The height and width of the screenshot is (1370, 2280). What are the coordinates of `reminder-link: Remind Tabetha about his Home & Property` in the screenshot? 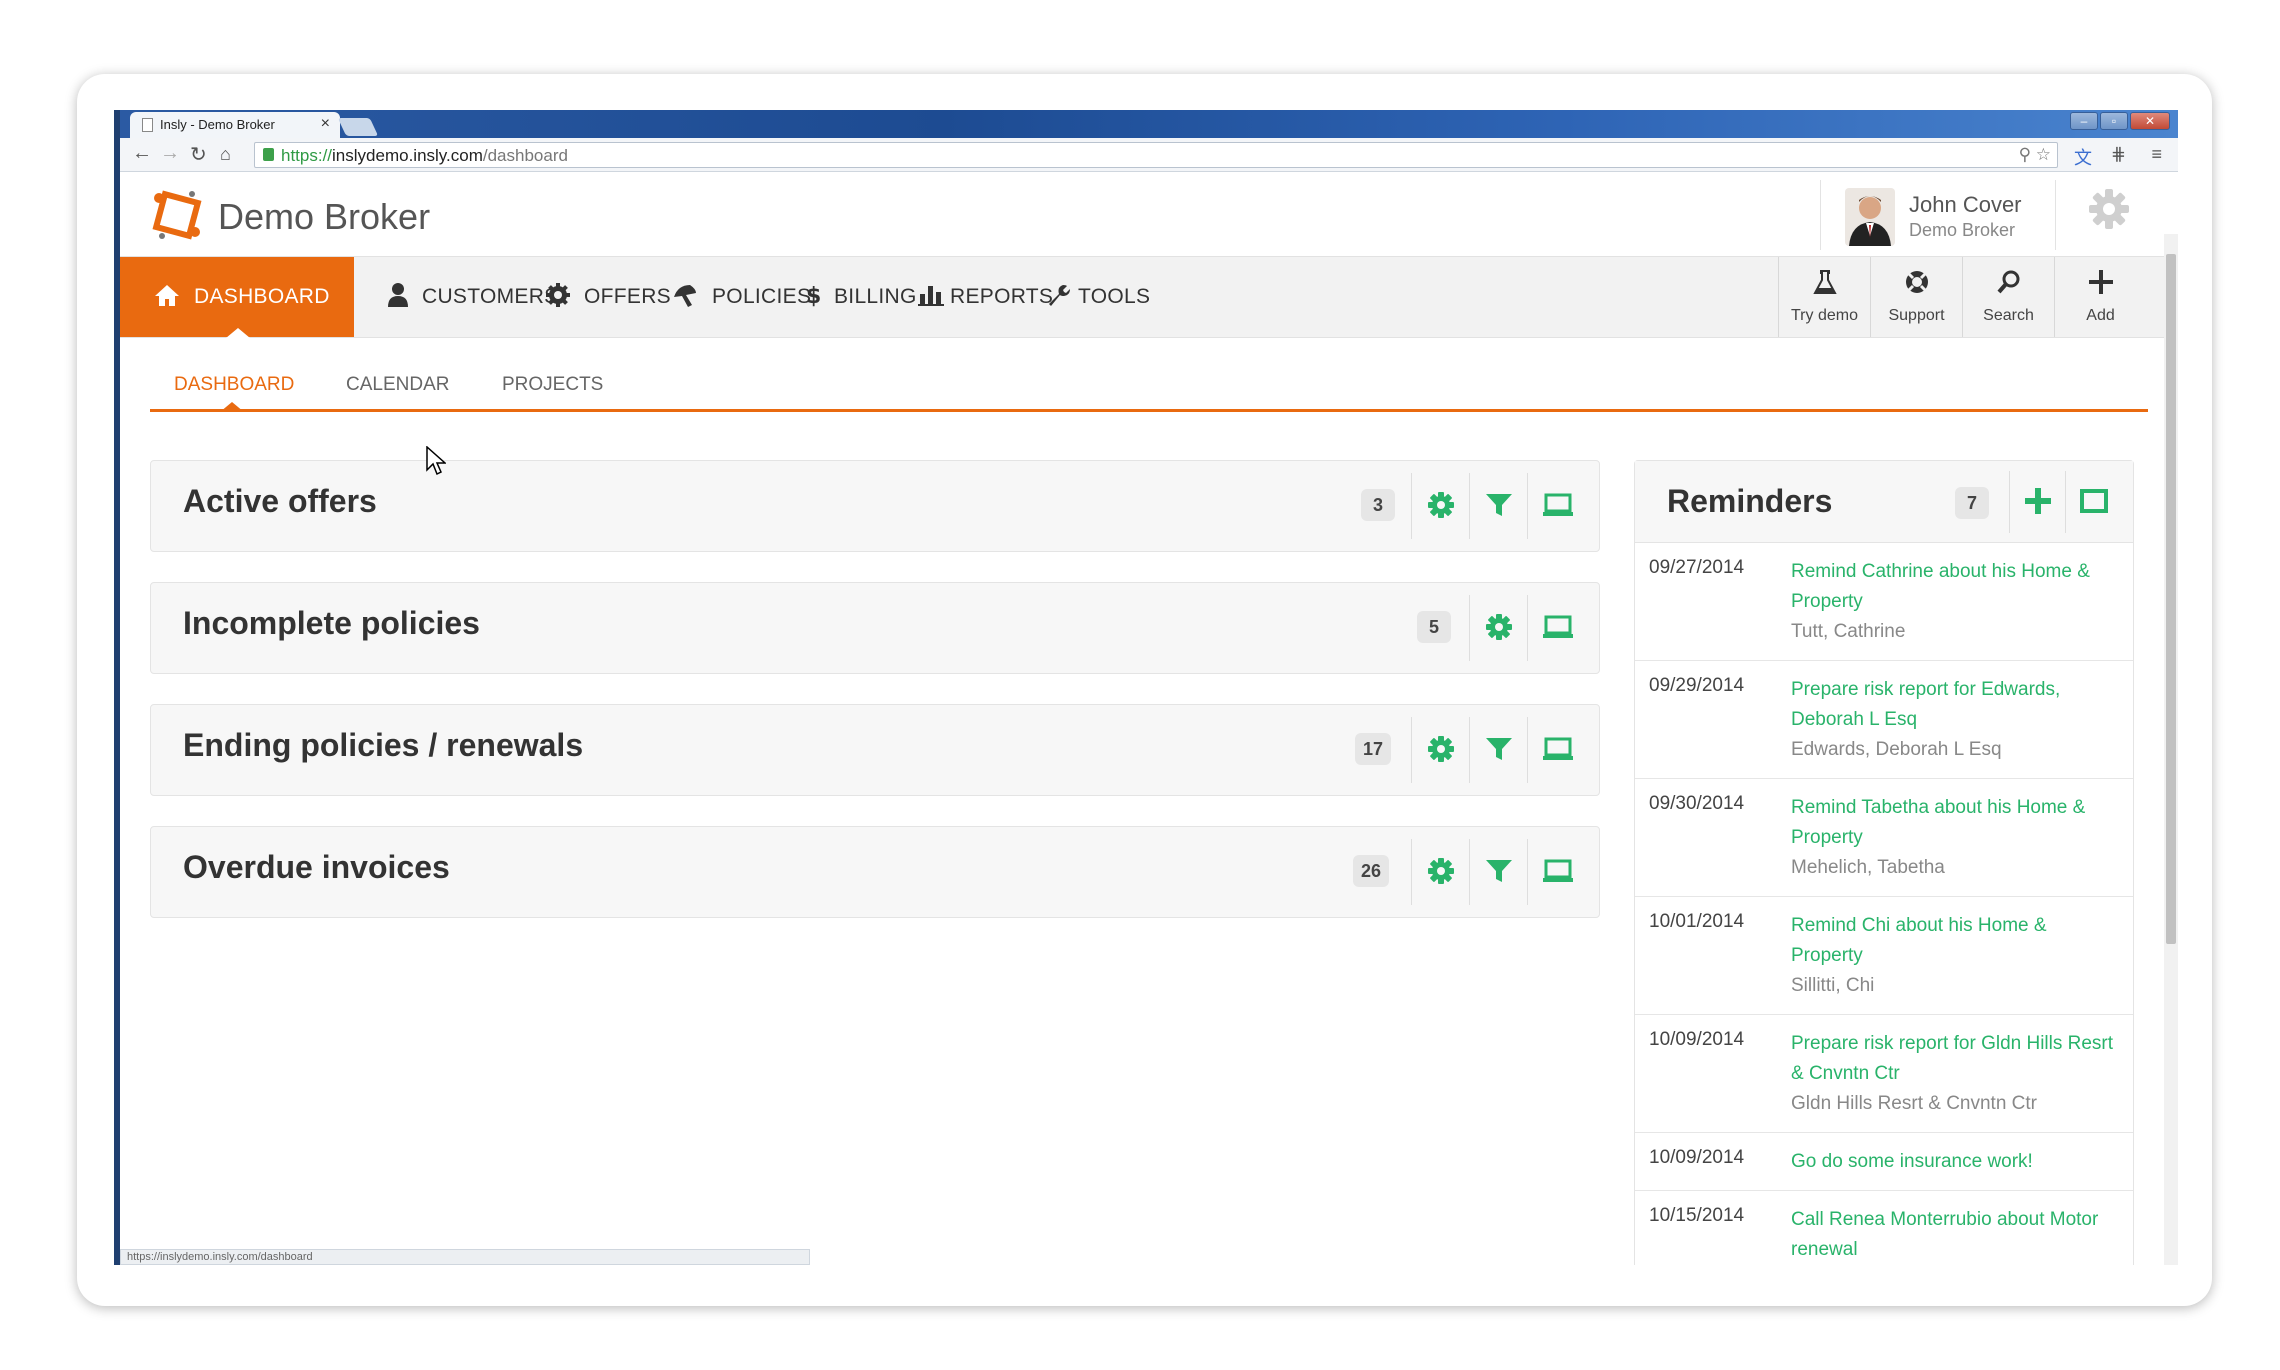 It's located at (1938, 822).